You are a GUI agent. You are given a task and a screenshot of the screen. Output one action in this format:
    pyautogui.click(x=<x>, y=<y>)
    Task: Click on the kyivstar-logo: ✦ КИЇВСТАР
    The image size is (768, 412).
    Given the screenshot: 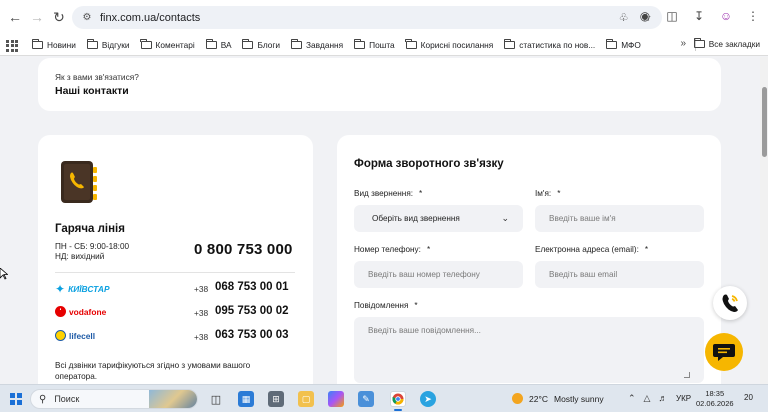 What is the action you would take?
    pyautogui.click(x=82, y=289)
    